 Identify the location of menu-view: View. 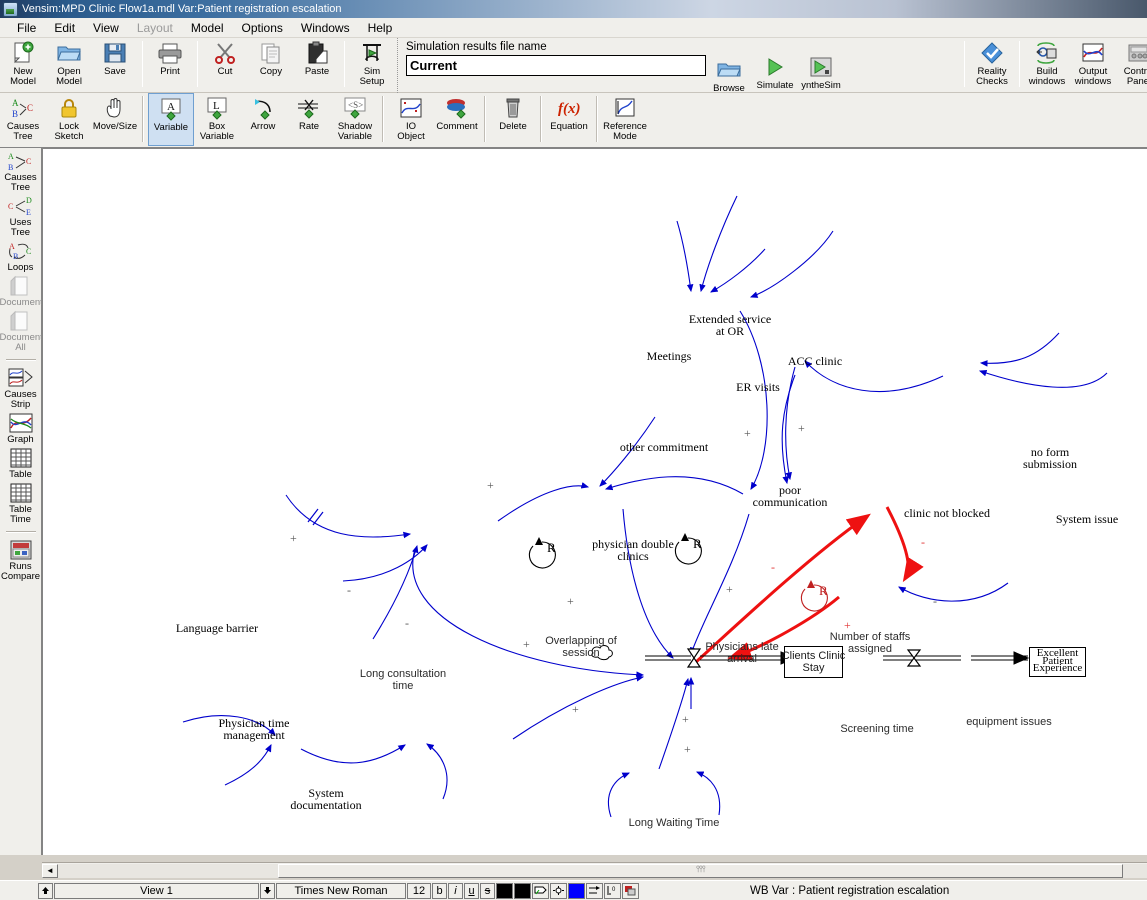
(106, 28).